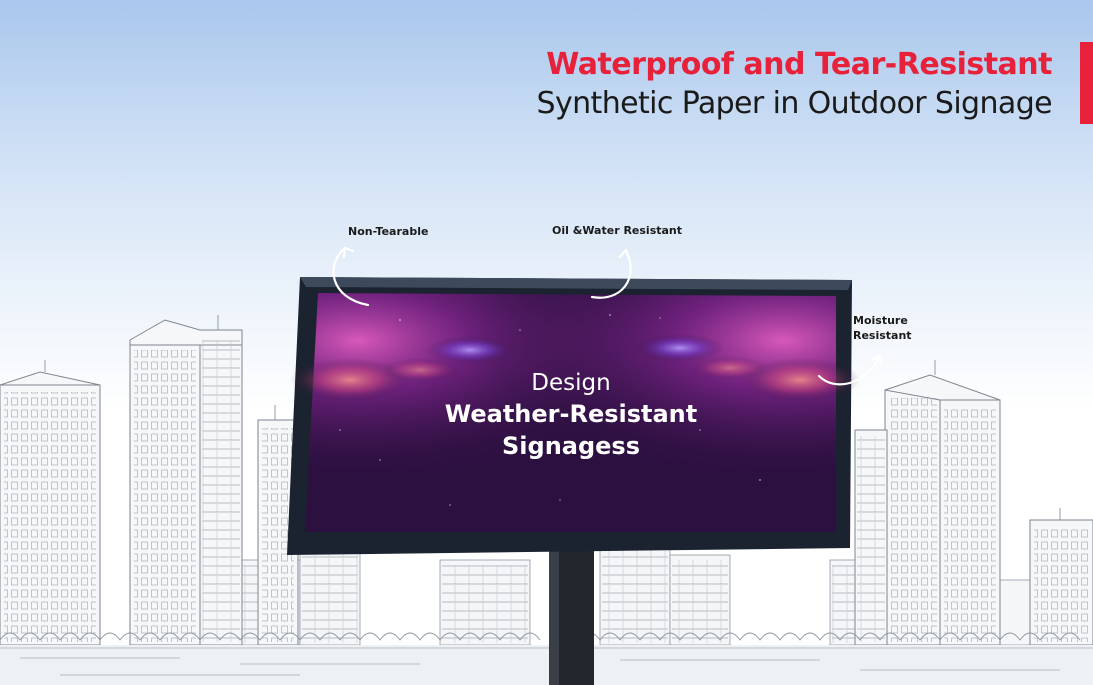 The width and height of the screenshot is (1093, 685). Describe the element at coordinates (799, 64) in the screenshot. I see `heading-line-1: Waterproof and Tear-Resistant` at that location.